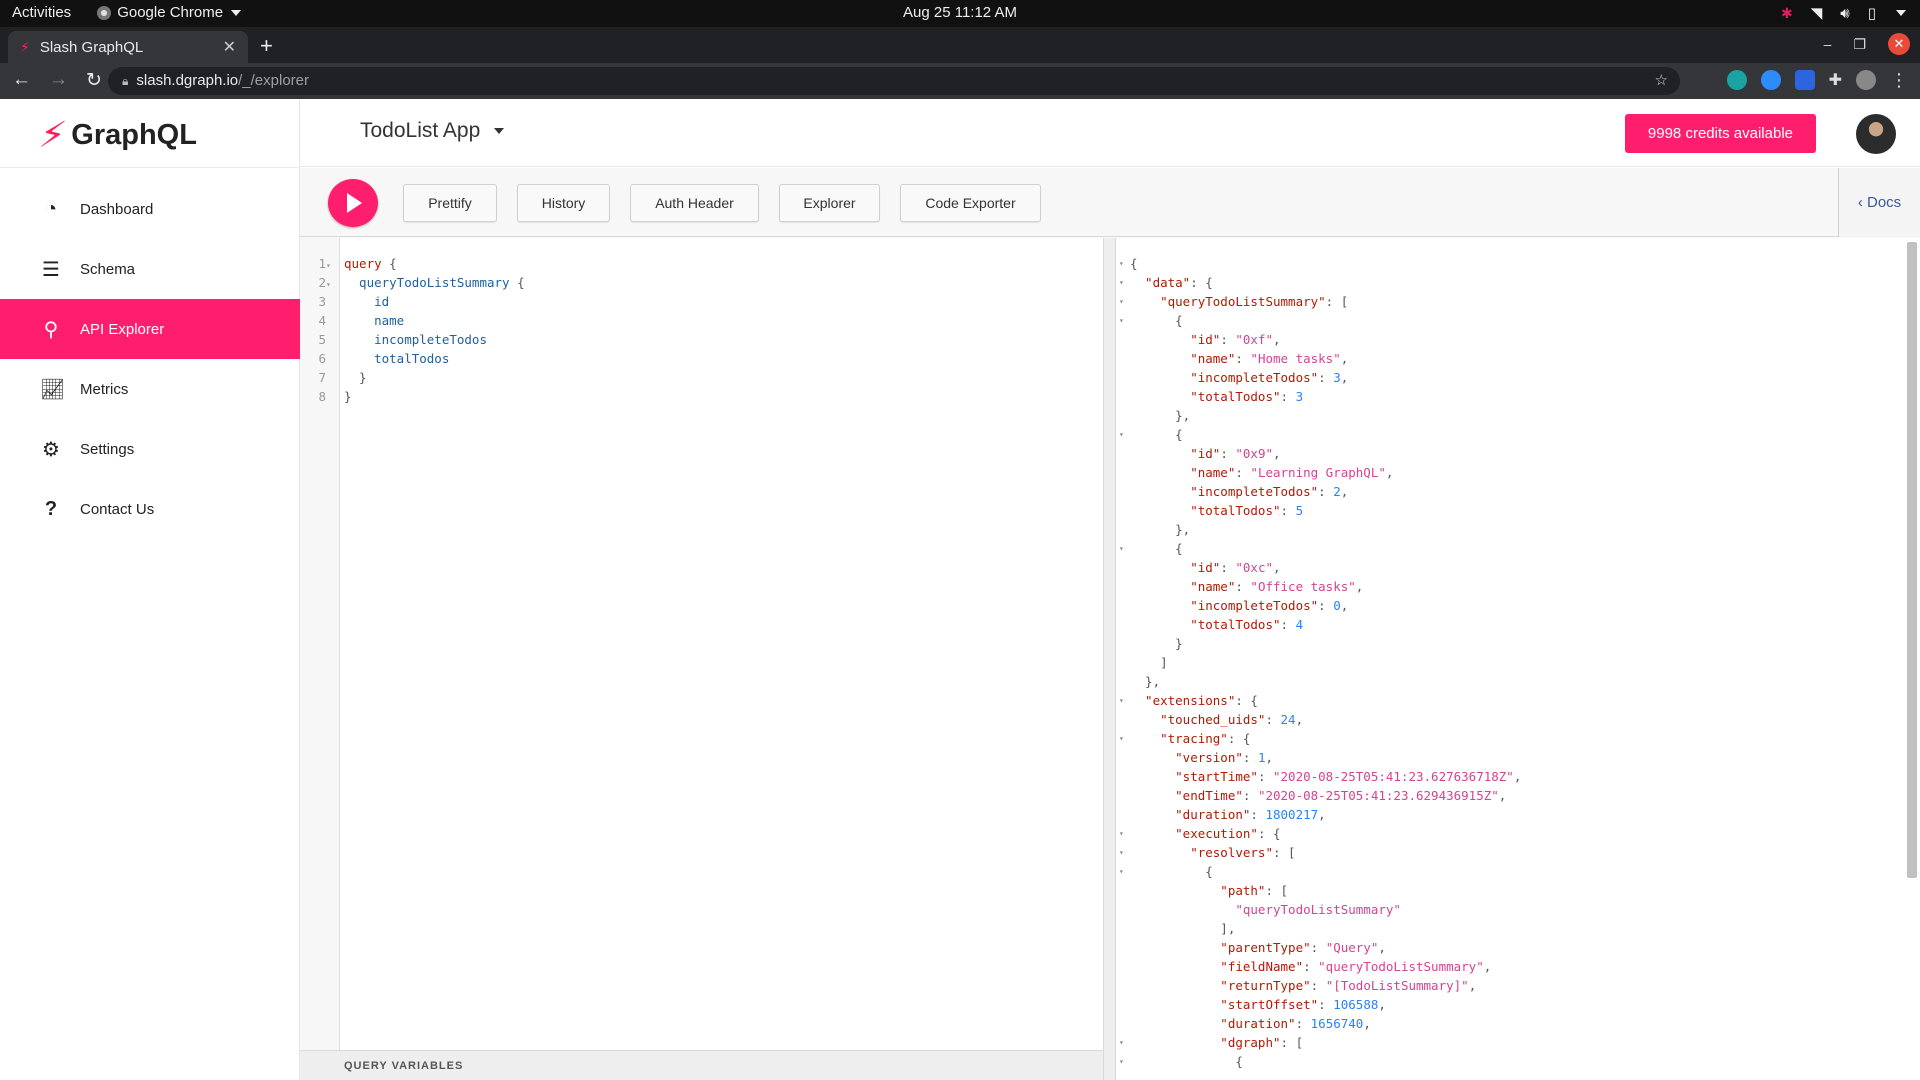 The image size is (1920, 1080). I want to click on prettify-button: Prettify, so click(450, 203).